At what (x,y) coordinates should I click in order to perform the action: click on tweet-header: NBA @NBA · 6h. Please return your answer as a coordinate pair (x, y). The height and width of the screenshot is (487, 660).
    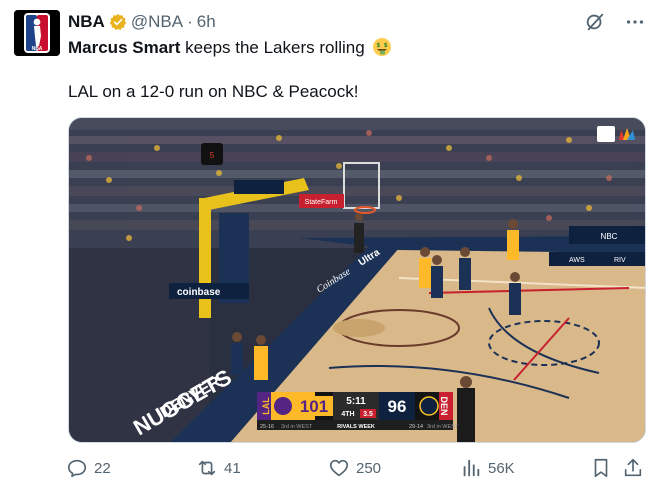
    Looking at the image, I should click on (357, 22).